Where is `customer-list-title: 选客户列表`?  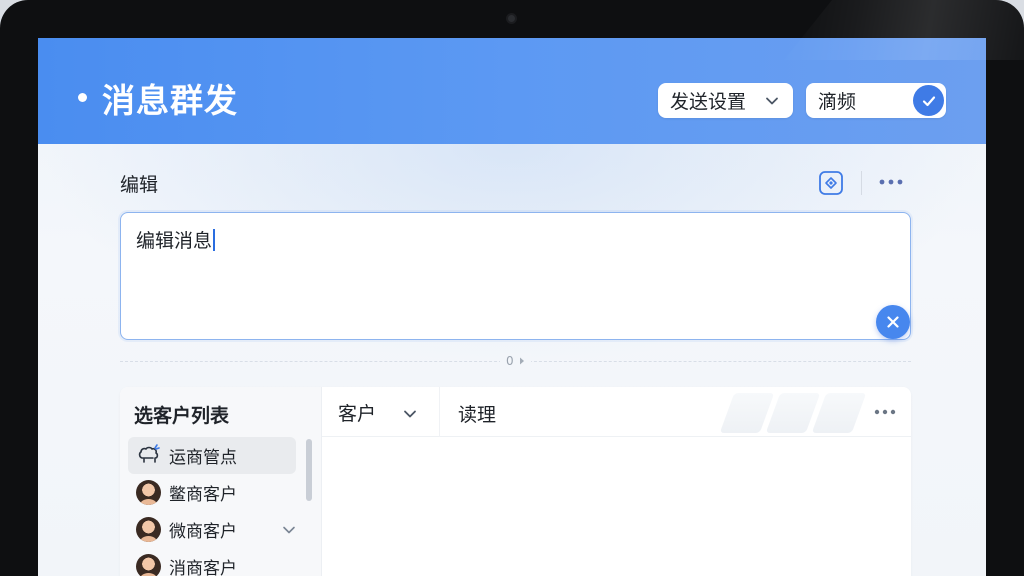 customer-list-title: 选客户列表 is located at coordinates (182, 416).